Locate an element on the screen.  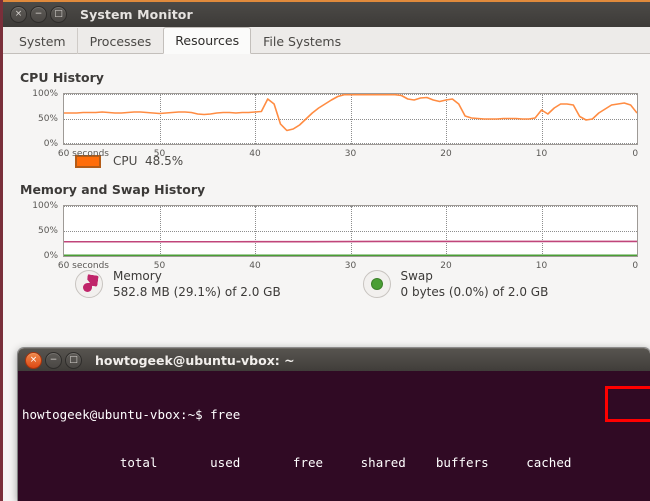
series-line-cpu is located at coordinates (350, 113).